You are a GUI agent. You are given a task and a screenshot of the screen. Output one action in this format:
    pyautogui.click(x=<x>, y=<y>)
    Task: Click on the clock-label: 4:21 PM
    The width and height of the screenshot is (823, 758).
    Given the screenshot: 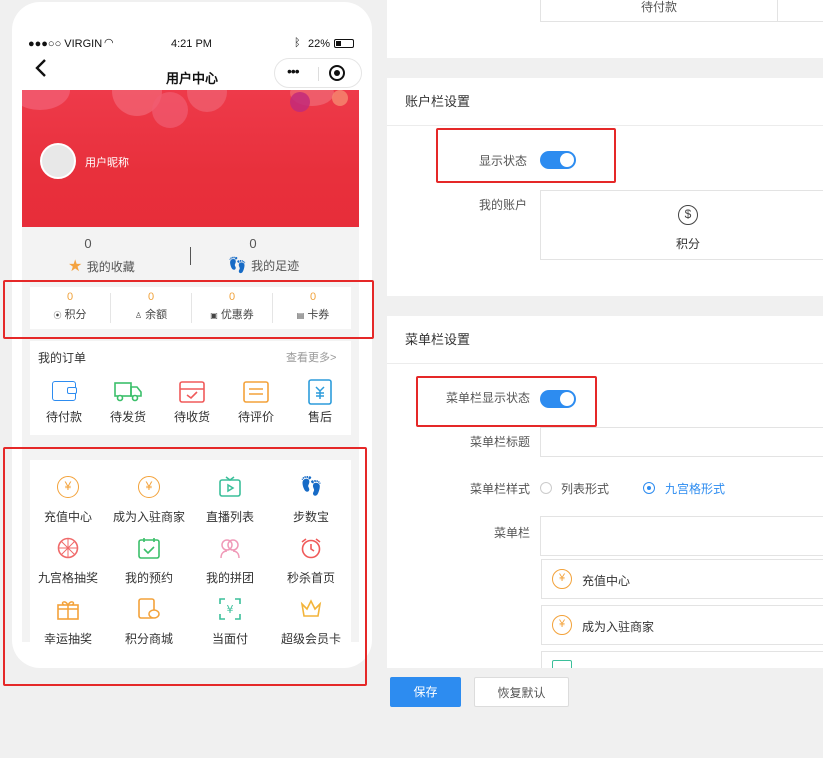 What is the action you would take?
    pyautogui.click(x=191, y=44)
    